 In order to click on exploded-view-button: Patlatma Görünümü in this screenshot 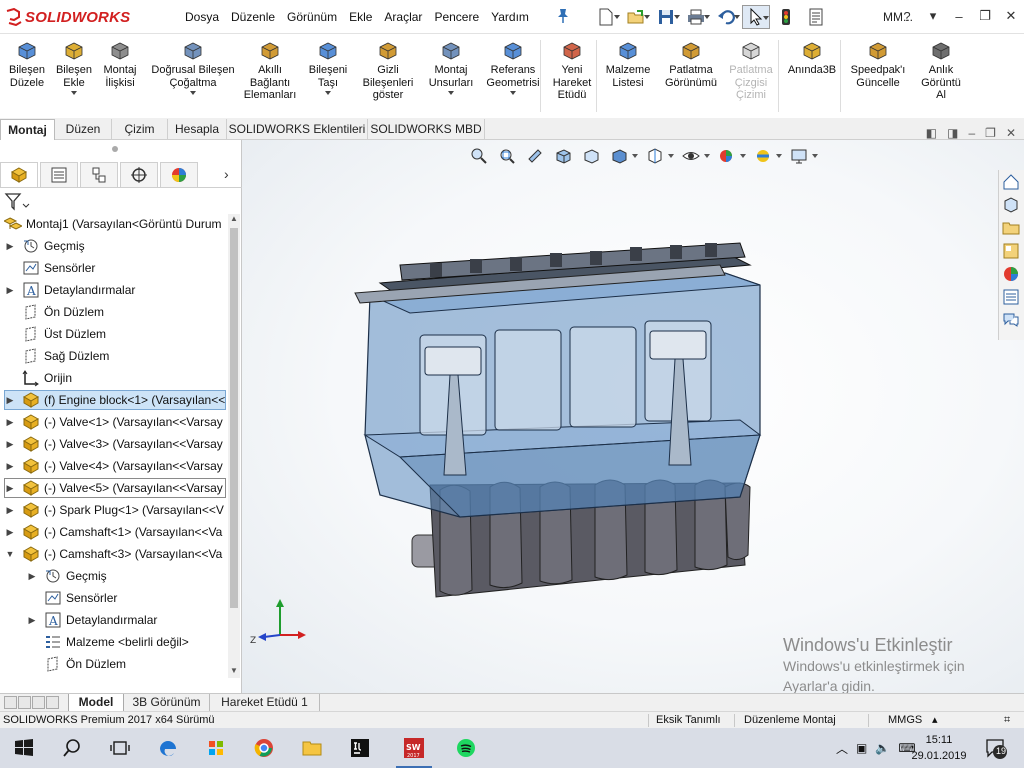, I will do `click(691, 76)`.